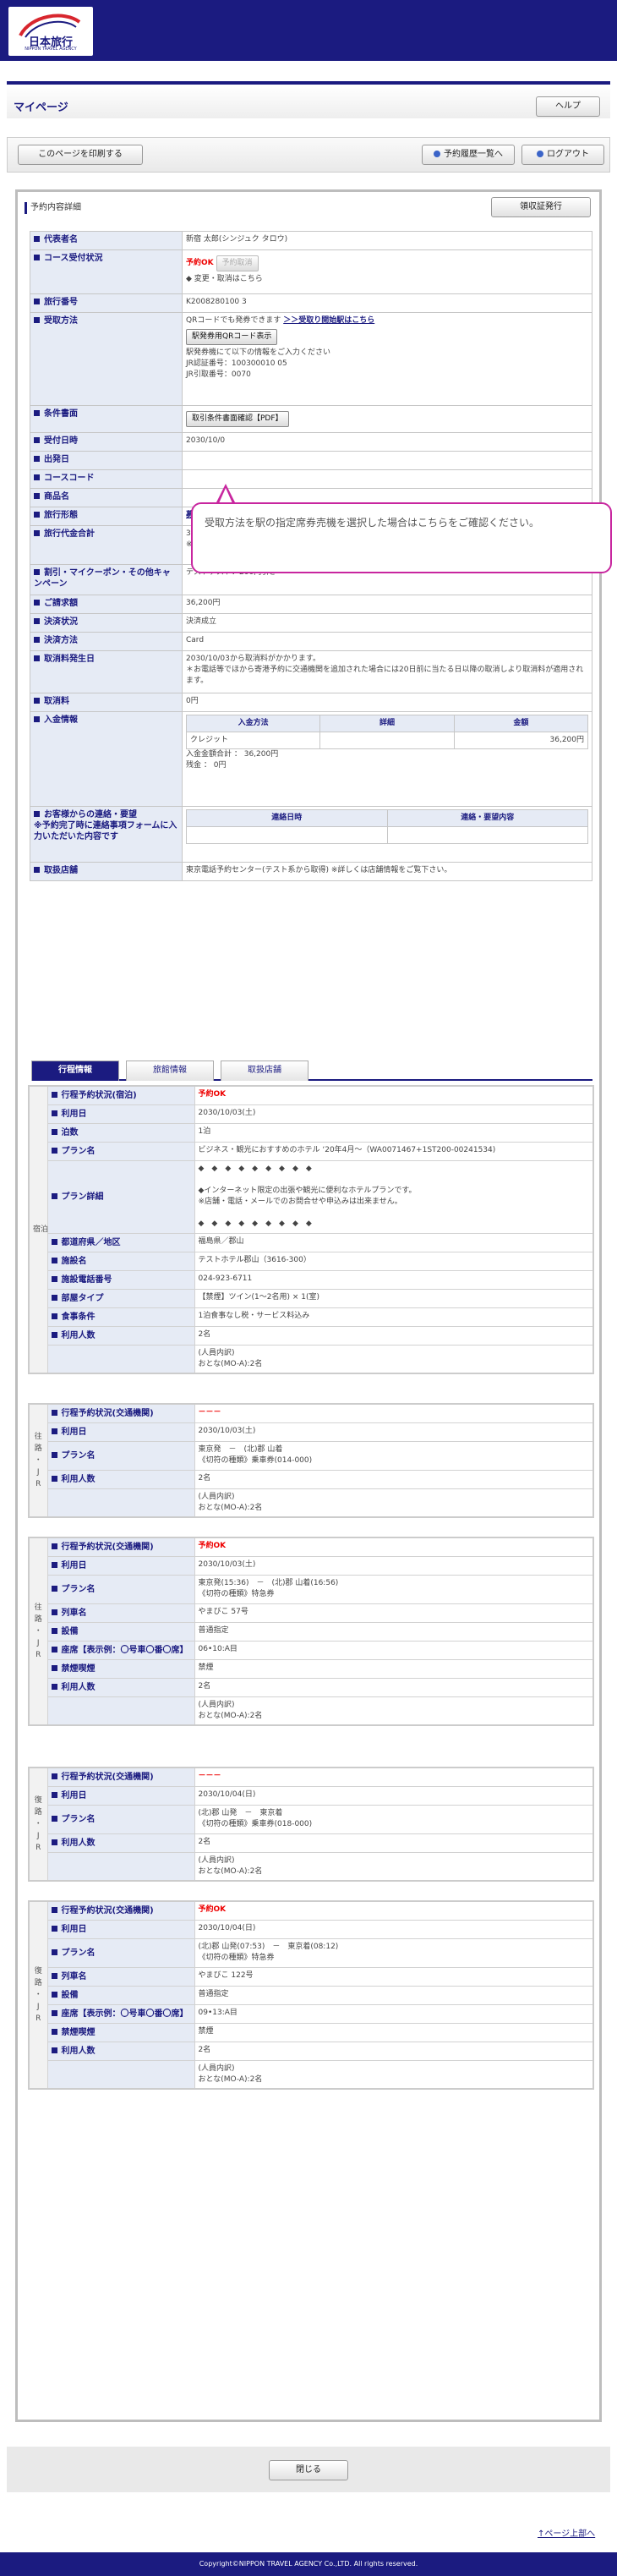 The width and height of the screenshot is (617, 2576). What do you see at coordinates (106, 671) in the screenshot?
I see `field-label: 取消料発生日` at bounding box center [106, 671].